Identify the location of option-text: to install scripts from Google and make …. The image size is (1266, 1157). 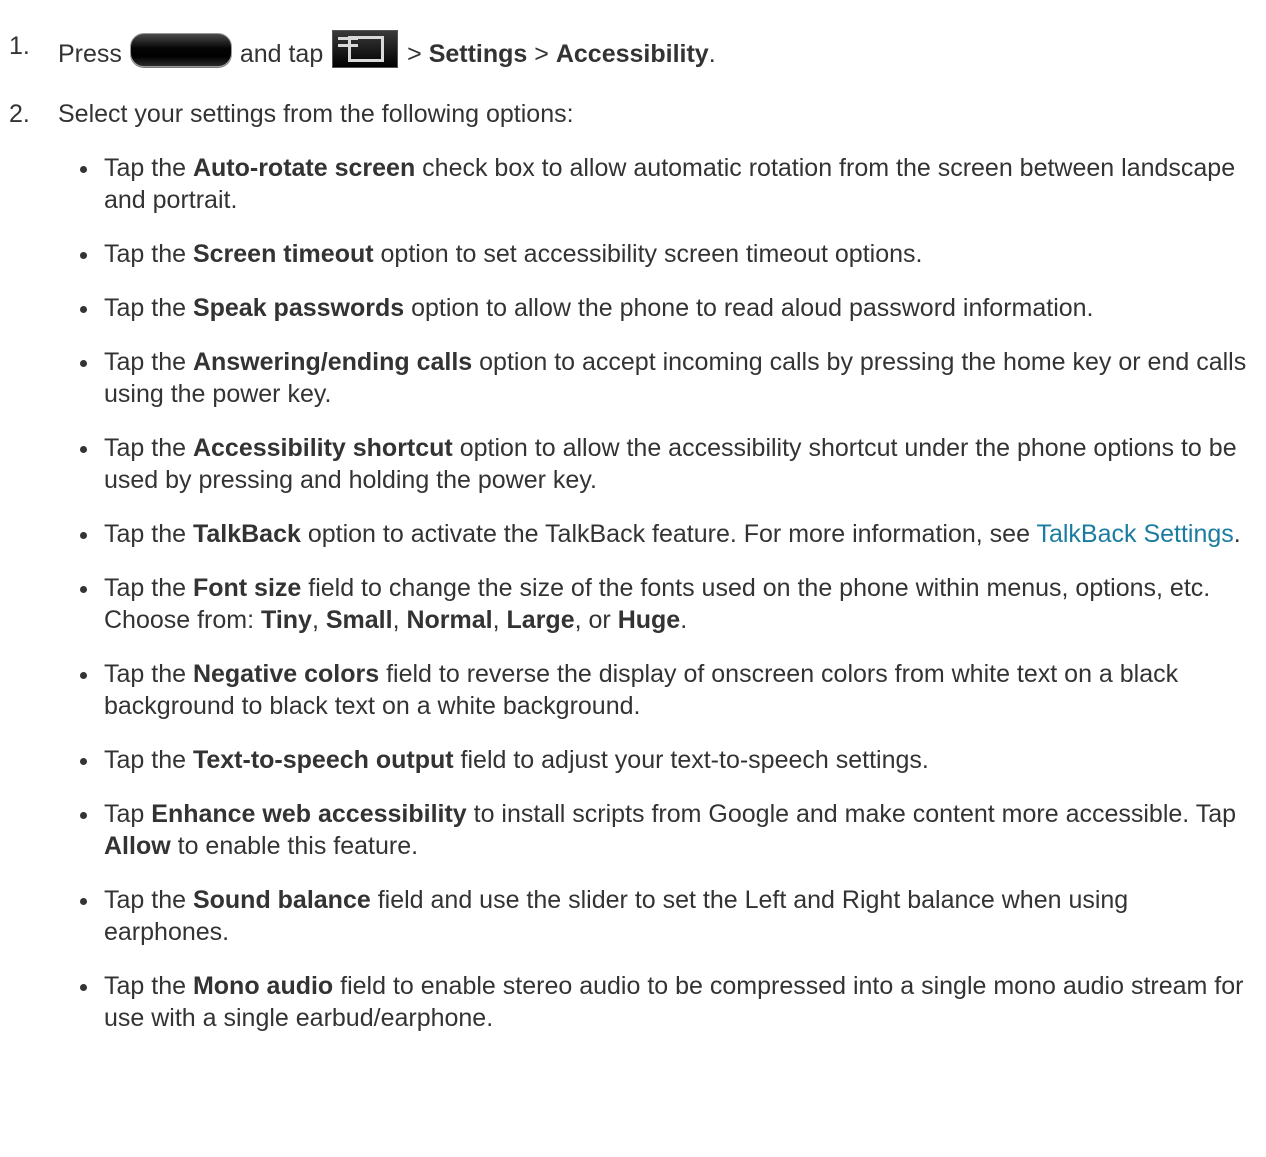
(851, 814).